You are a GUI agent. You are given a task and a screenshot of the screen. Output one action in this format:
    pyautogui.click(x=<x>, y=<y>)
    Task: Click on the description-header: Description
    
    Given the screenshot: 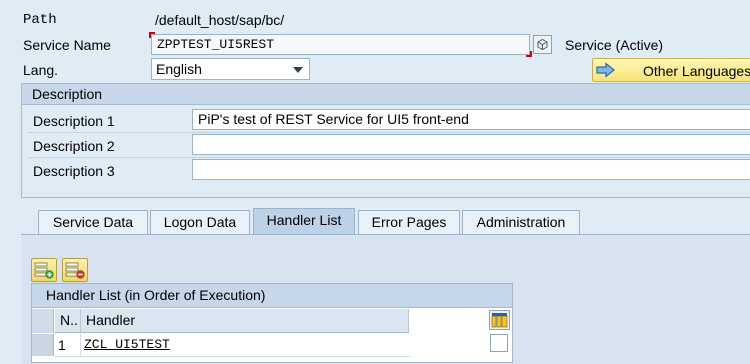 What is the action you would take?
    pyautogui.click(x=386, y=94)
    